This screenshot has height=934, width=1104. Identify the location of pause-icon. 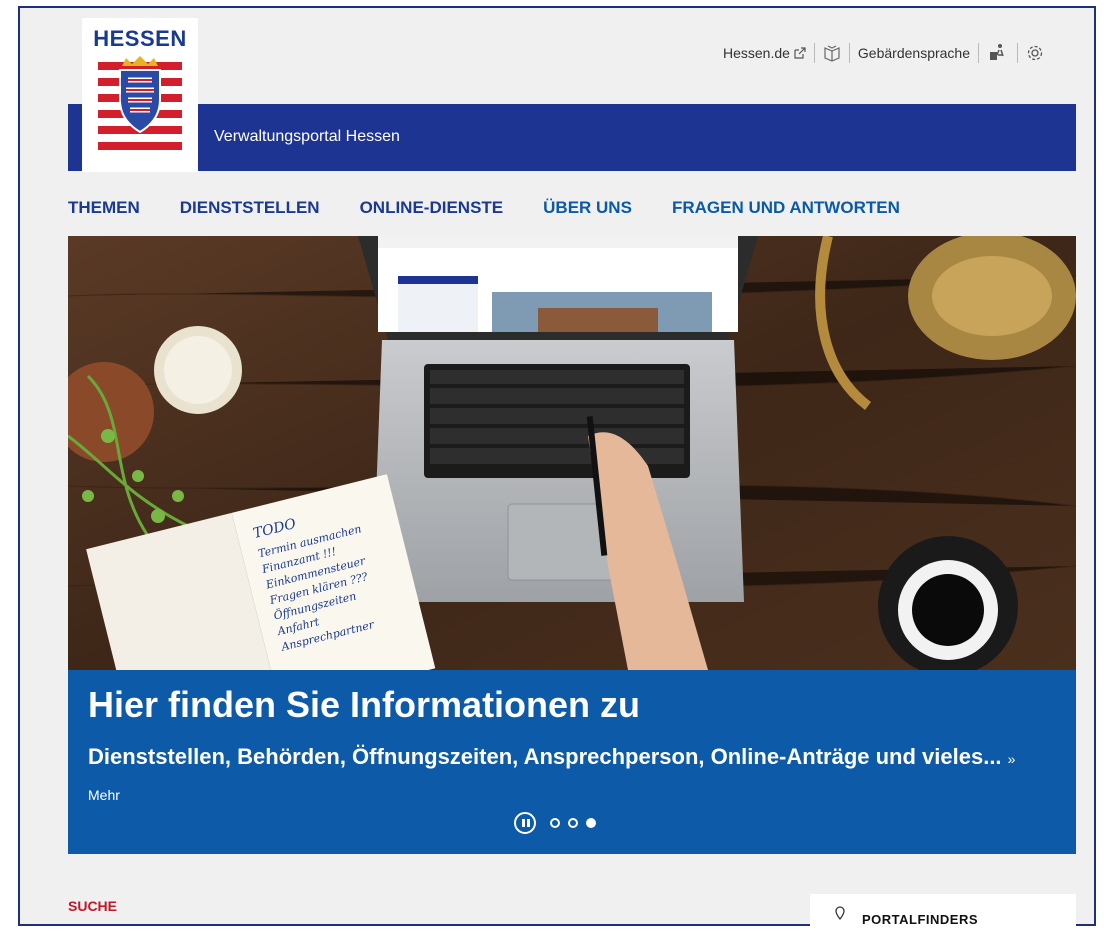
(525, 823).